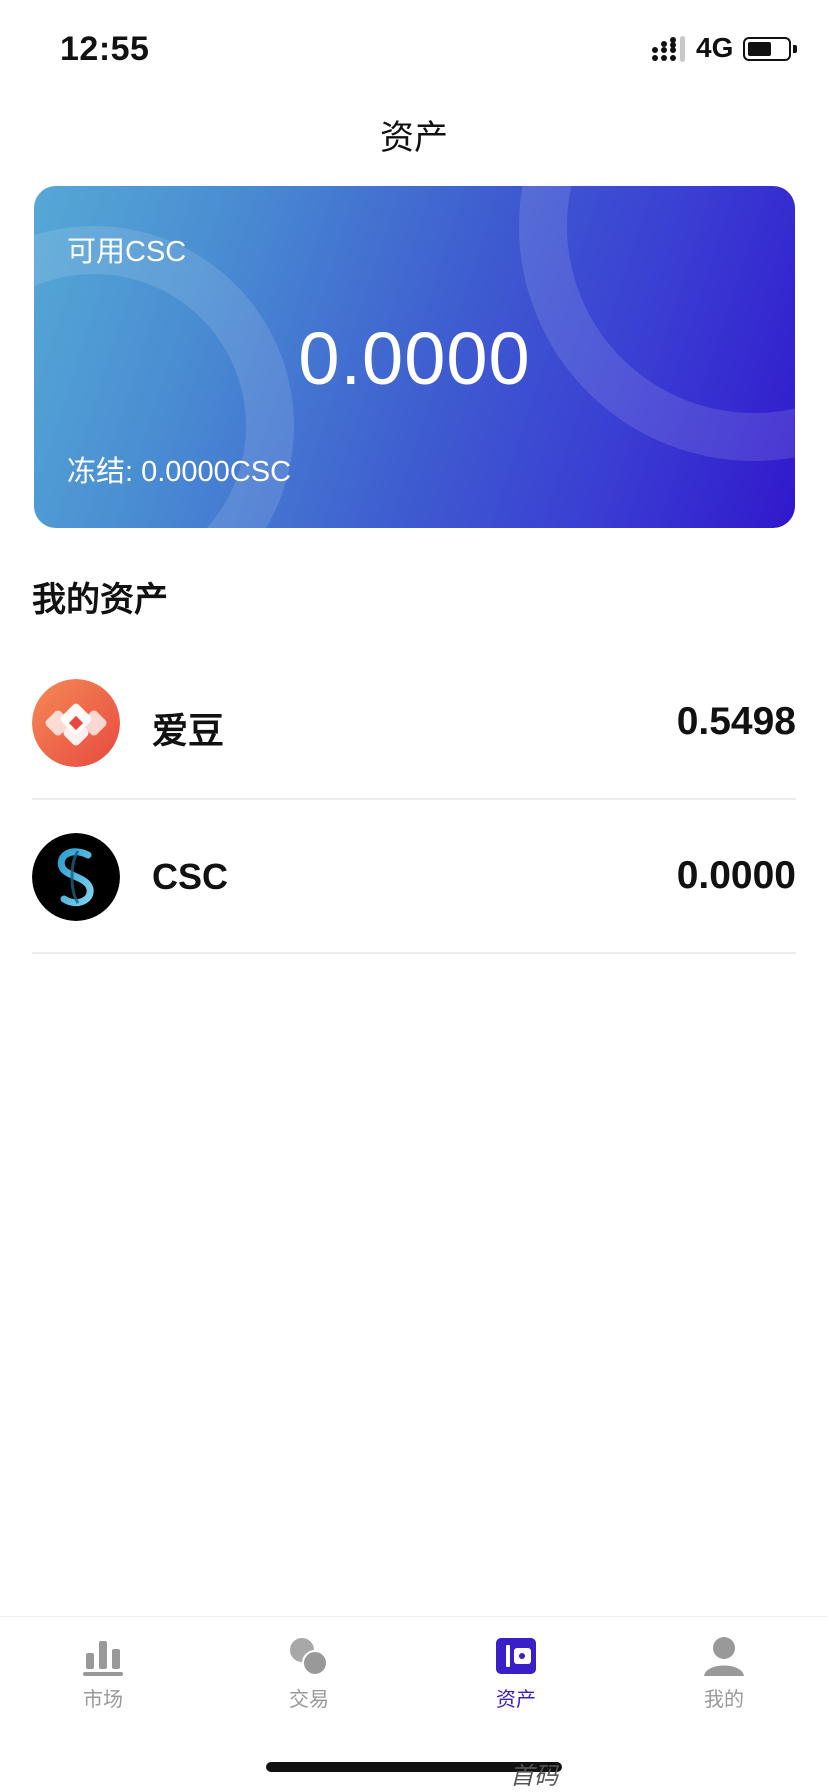  I want to click on tab-trade: 交易, so click(309, 1675).